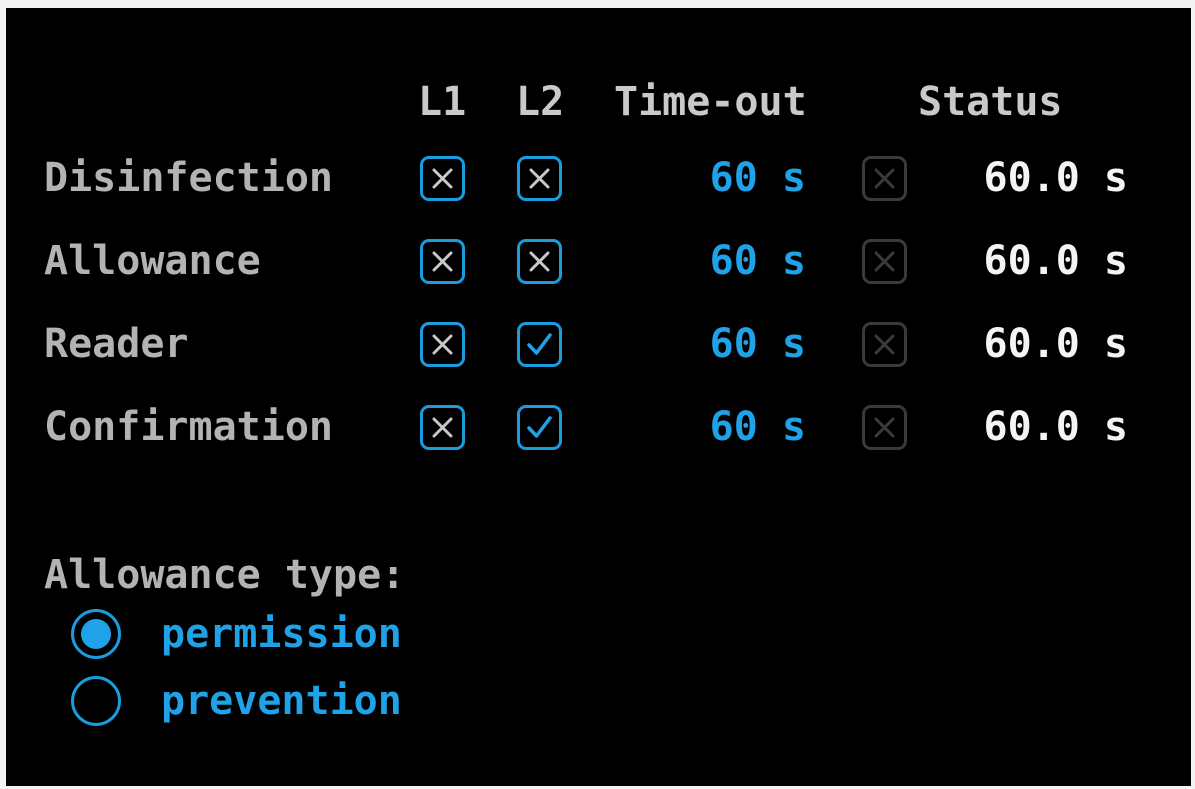 The image size is (1195, 789). Describe the element at coordinates (96, 701) in the screenshot. I see `radio-button-prevention` at that location.